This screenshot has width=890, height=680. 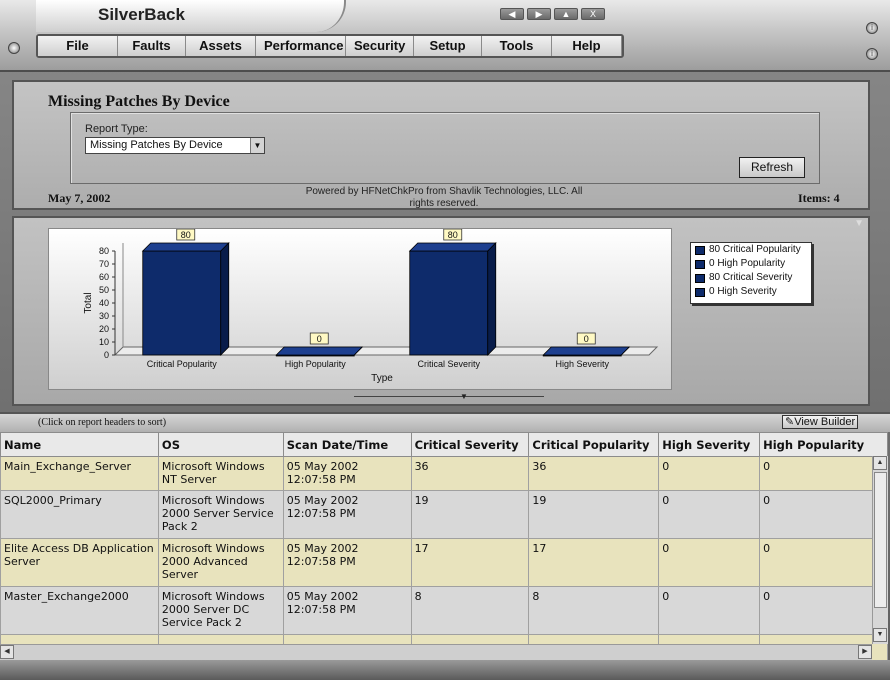 What do you see at coordinates (772, 167) in the screenshot?
I see `refresh-button: Refresh` at bounding box center [772, 167].